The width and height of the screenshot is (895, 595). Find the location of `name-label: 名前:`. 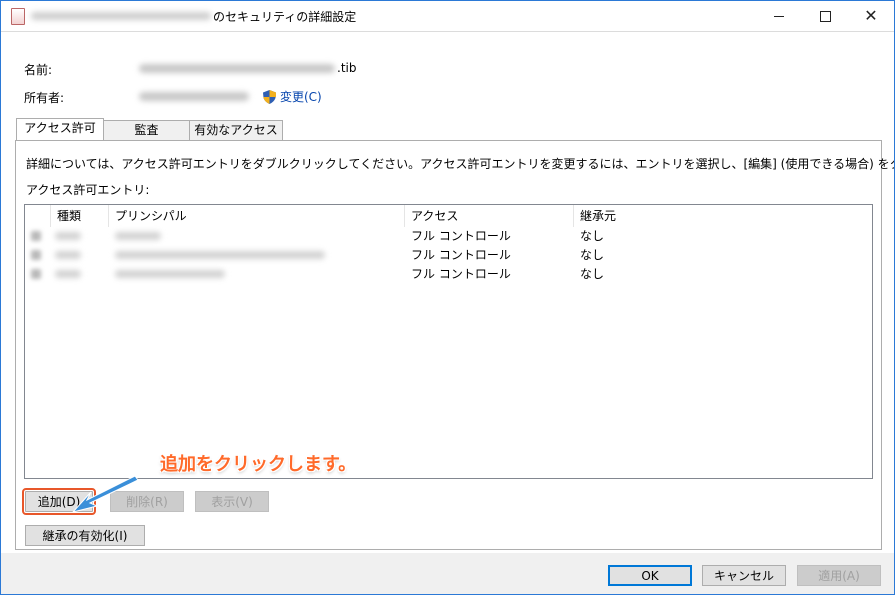

name-label: 名前: is located at coordinates (38, 70).